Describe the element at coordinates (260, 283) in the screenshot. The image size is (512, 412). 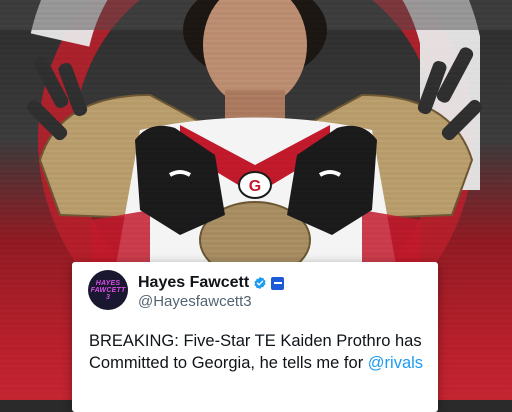
I see `verified-check-icon` at that location.